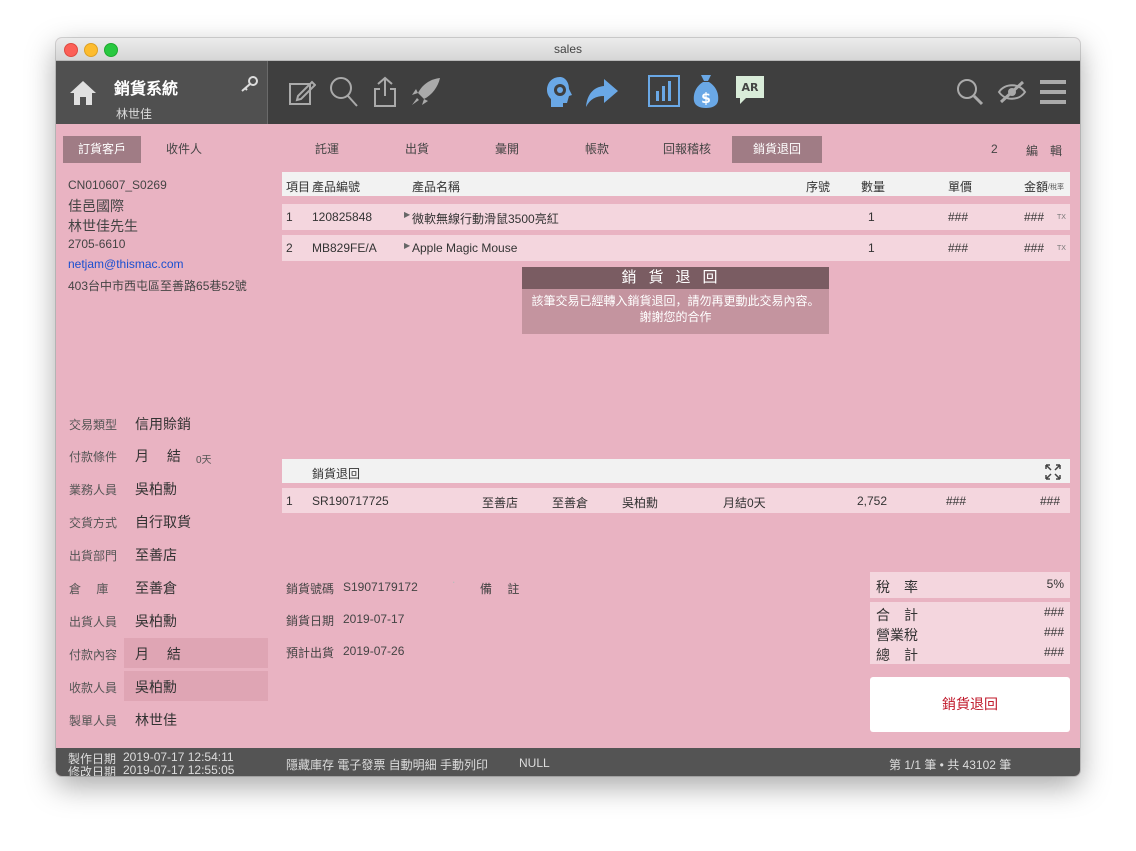 This screenshot has height=851, width=1136. I want to click on notice-body: 該筆交易已經轉入銷貨退回，請勿再更動此交易內容。 謝謝您的合作, so click(675, 309).